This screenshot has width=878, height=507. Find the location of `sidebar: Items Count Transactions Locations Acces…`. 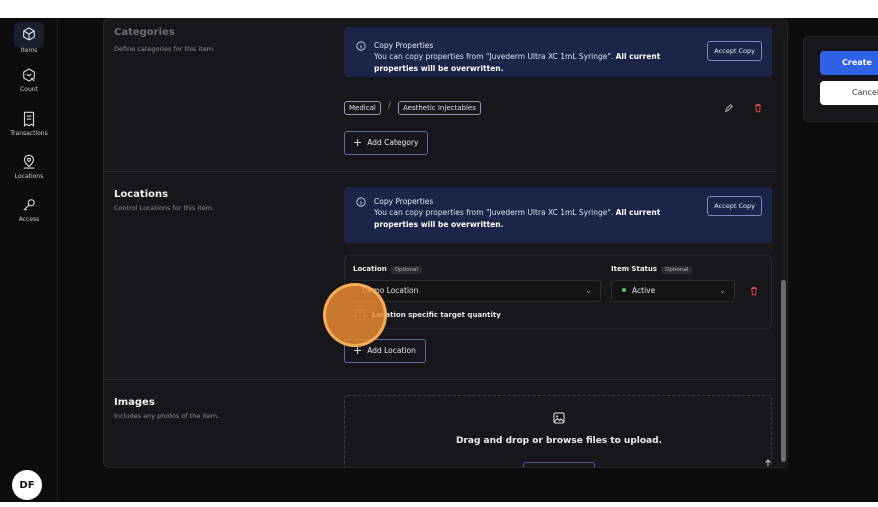

sidebar: Items Count Transactions Locations Acces… is located at coordinates (29, 260).